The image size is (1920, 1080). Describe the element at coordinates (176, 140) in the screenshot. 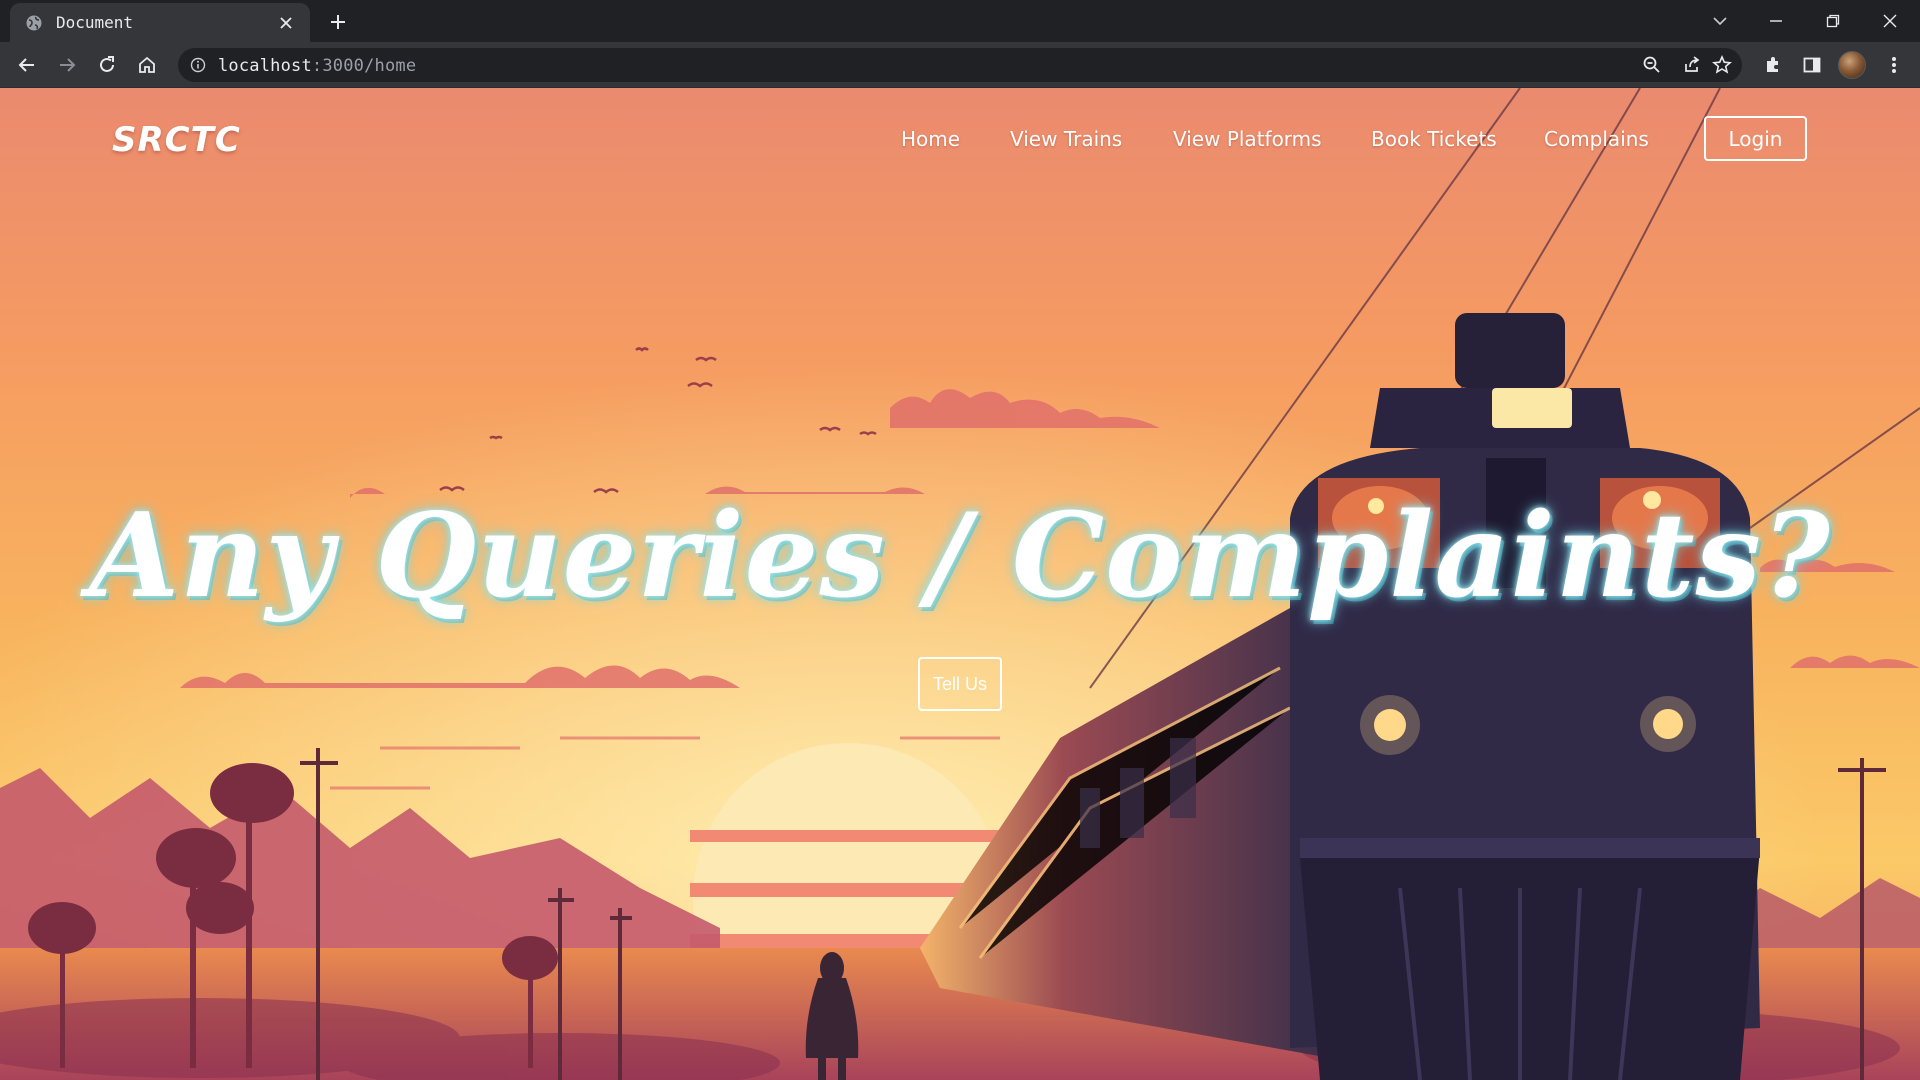

I see `site-logo: SRCTC` at that location.